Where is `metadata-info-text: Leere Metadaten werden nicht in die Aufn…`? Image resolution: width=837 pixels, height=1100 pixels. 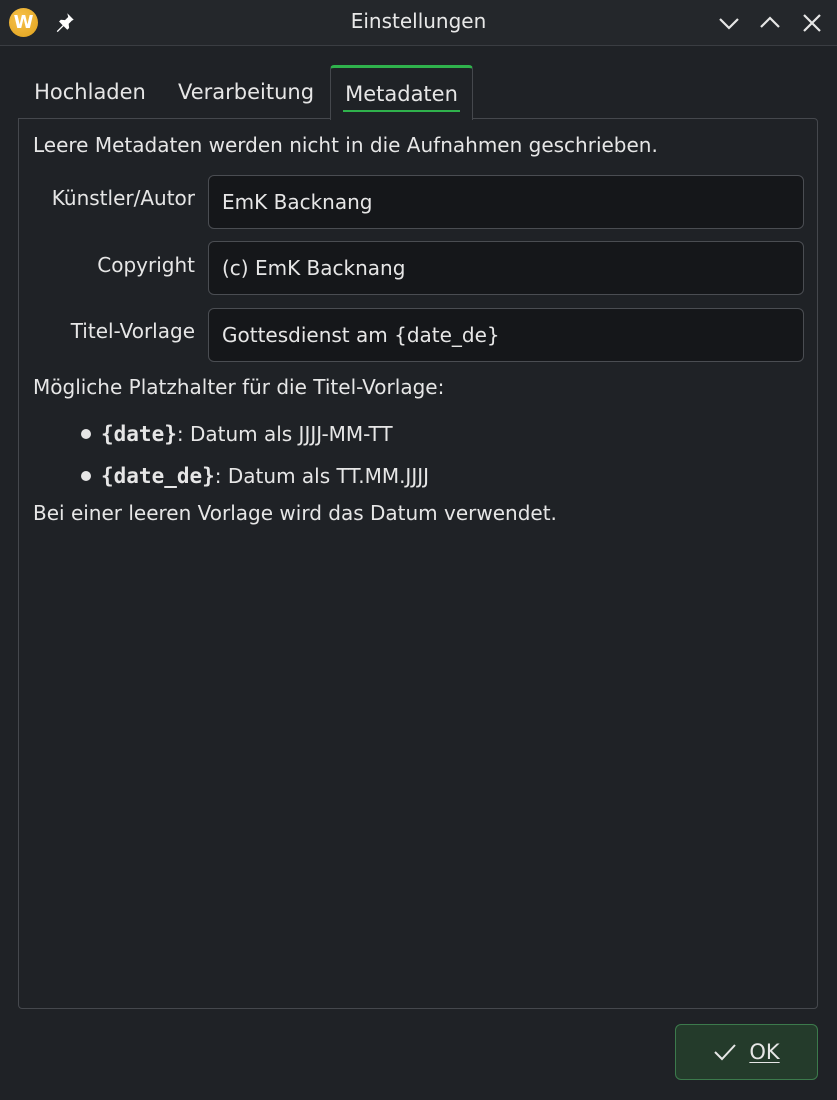
metadata-info-text: Leere Metadaten werden nicht in die Aufn… is located at coordinates (345, 145).